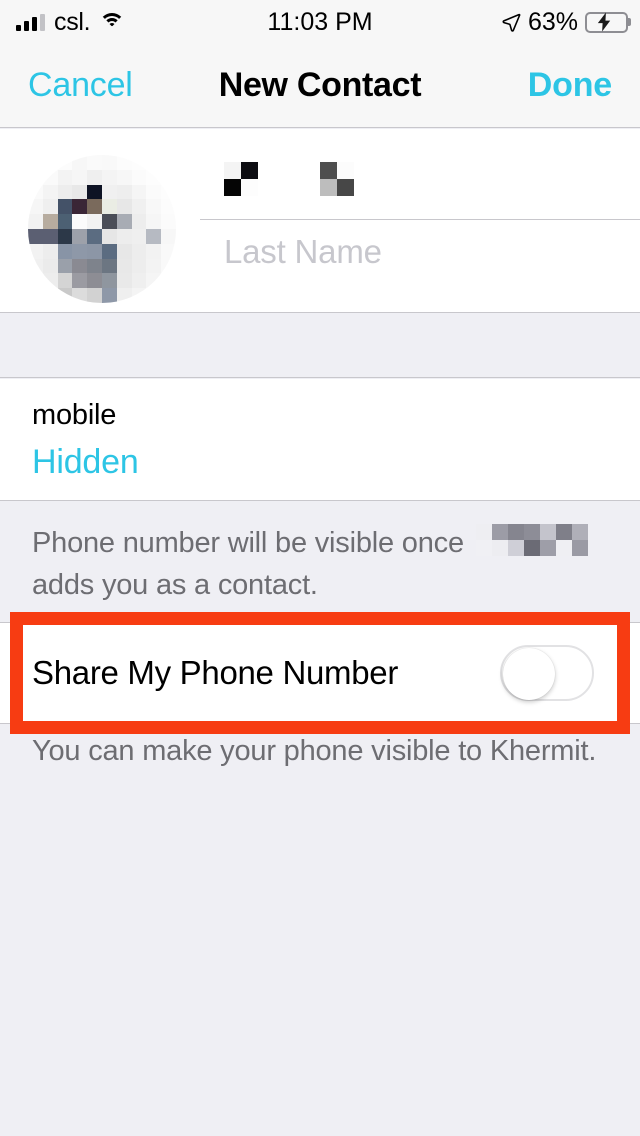  Describe the element at coordinates (85, 462) in the screenshot. I see `phone-value: Hidden` at that location.